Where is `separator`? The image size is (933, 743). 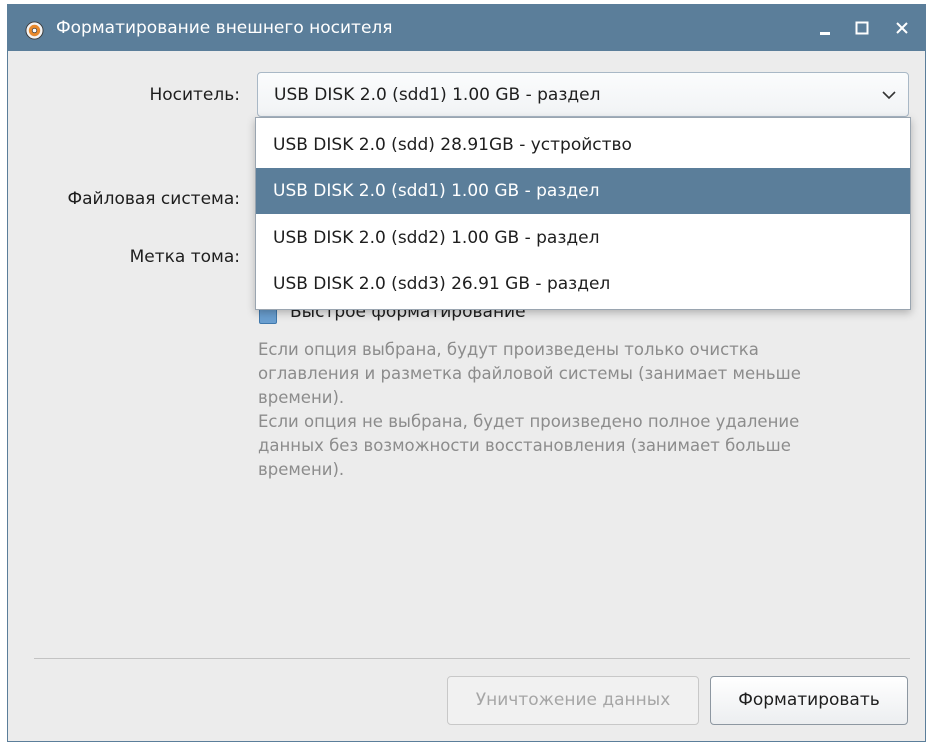
separator is located at coordinates (472, 658).